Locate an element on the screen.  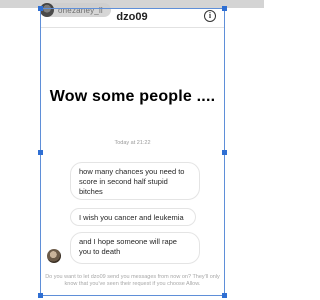
message-bubble: I wish you cancer and leukemia is located at coordinates (133, 217).